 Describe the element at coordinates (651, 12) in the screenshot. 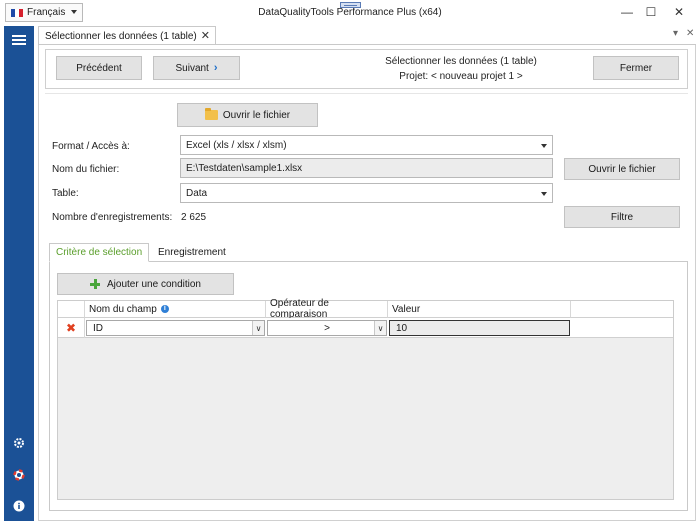

I see `maximize-button: ☐` at that location.